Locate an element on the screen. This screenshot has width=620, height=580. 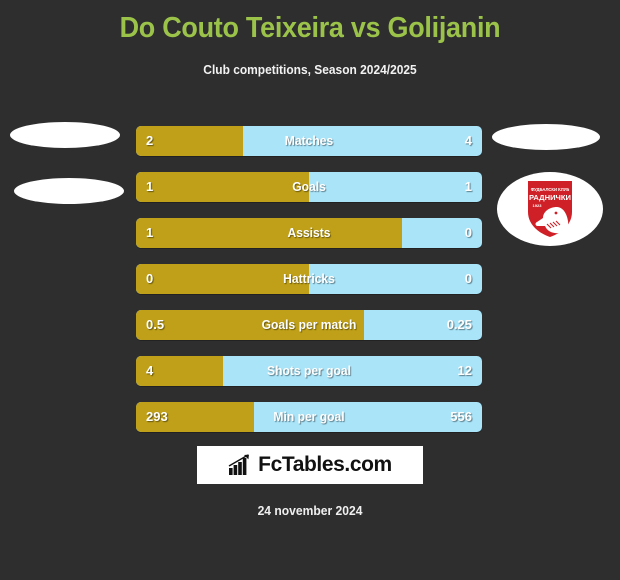
away-value: 1 is located at coordinates (468, 186).